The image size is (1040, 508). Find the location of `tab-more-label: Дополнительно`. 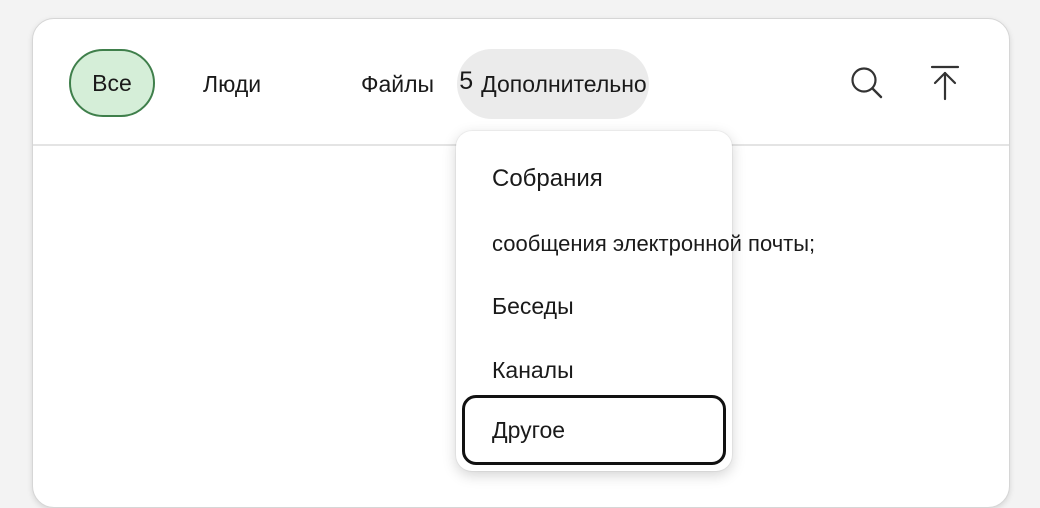

tab-more-label: Дополнительно is located at coordinates (564, 83).